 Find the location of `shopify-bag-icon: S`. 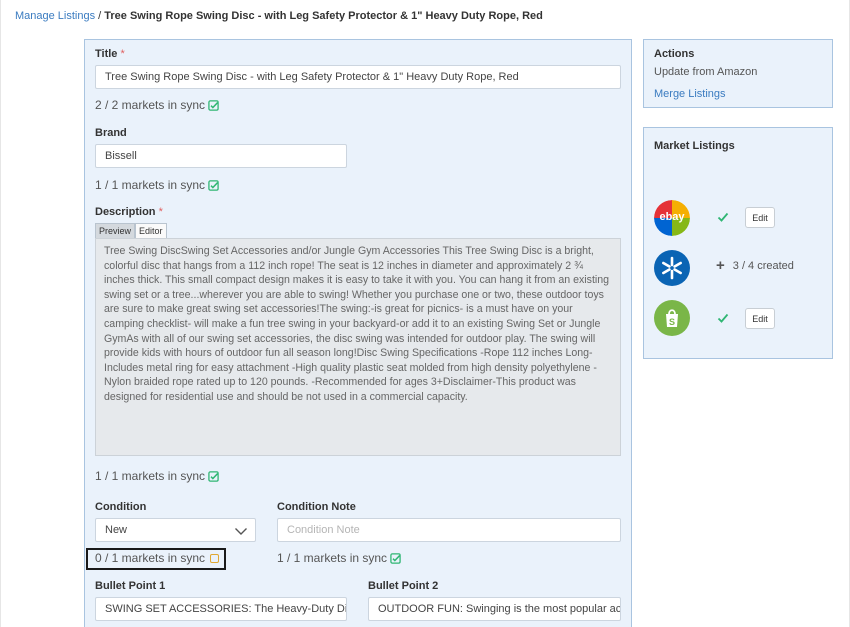

shopify-bag-icon: S is located at coordinates (672, 318).